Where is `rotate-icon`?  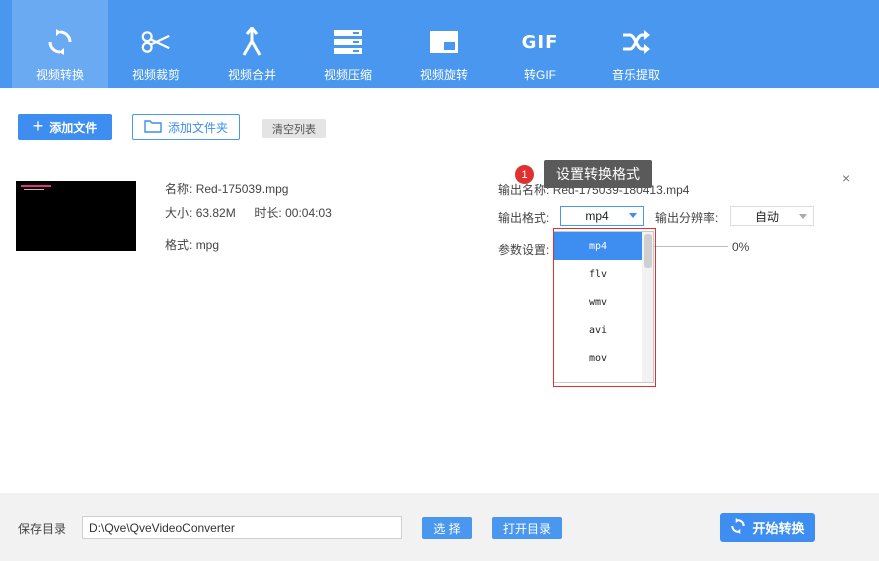
rotate-icon is located at coordinates (444, 42).